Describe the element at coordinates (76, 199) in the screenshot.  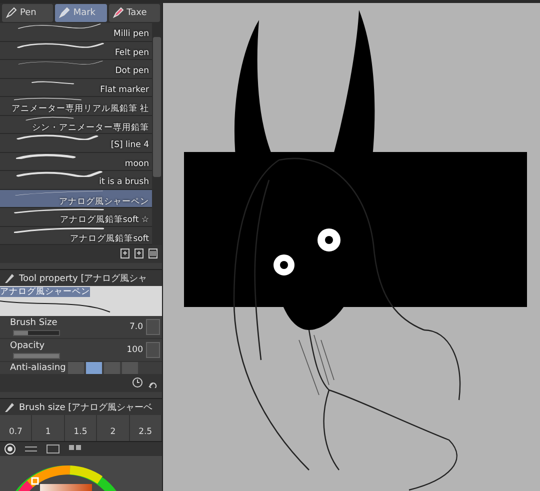
I see `brush-item: アナログ風シャーペン` at that location.